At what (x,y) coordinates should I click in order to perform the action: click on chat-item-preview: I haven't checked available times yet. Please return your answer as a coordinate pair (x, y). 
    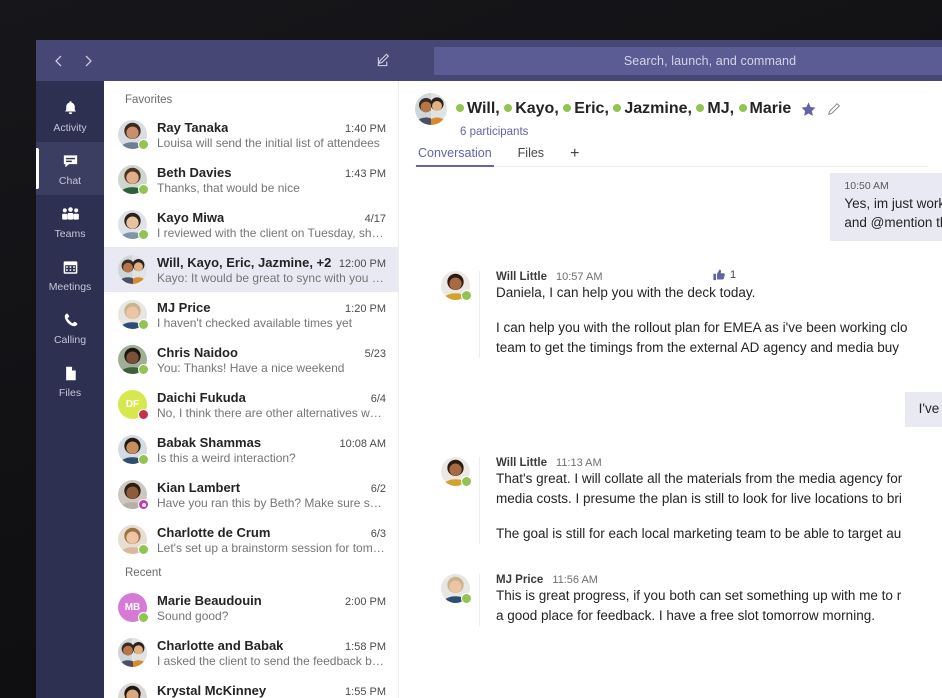
    Looking at the image, I should click on (255, 322).